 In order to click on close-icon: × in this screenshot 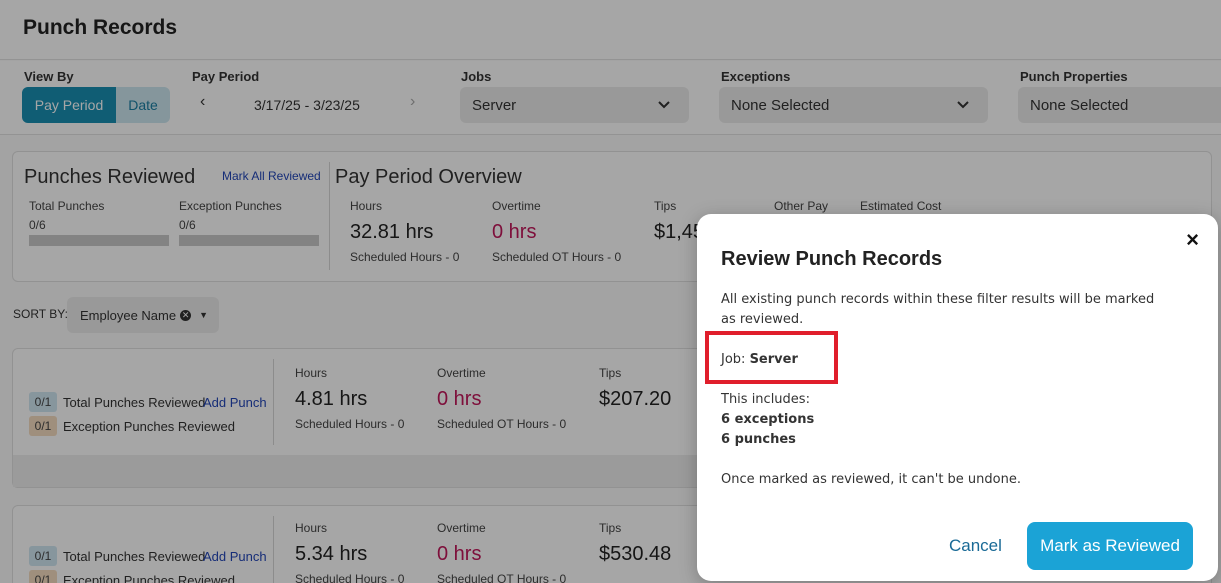, I will do `click(1192, 240)`.